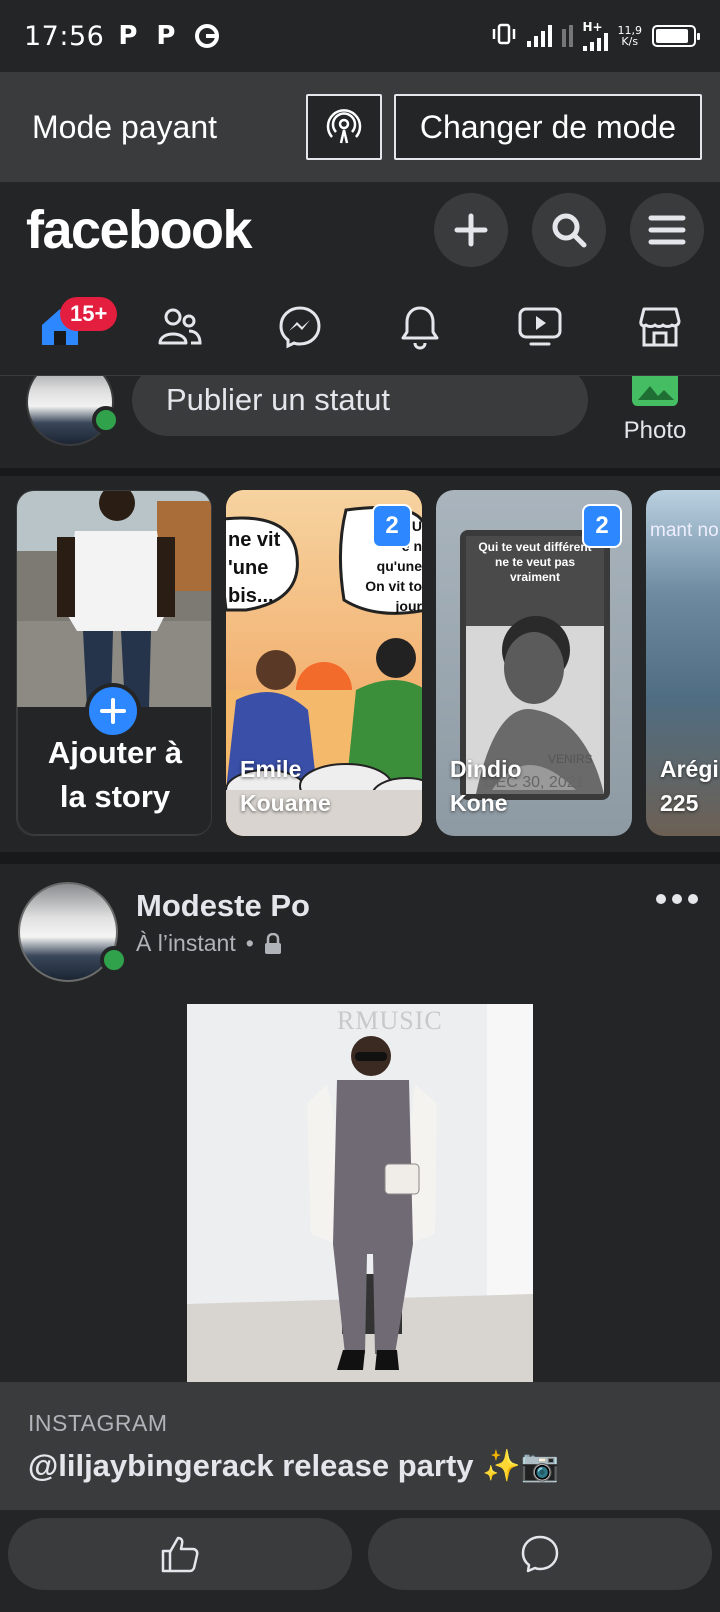  I want to click on tab-watch, so click(540, 327).